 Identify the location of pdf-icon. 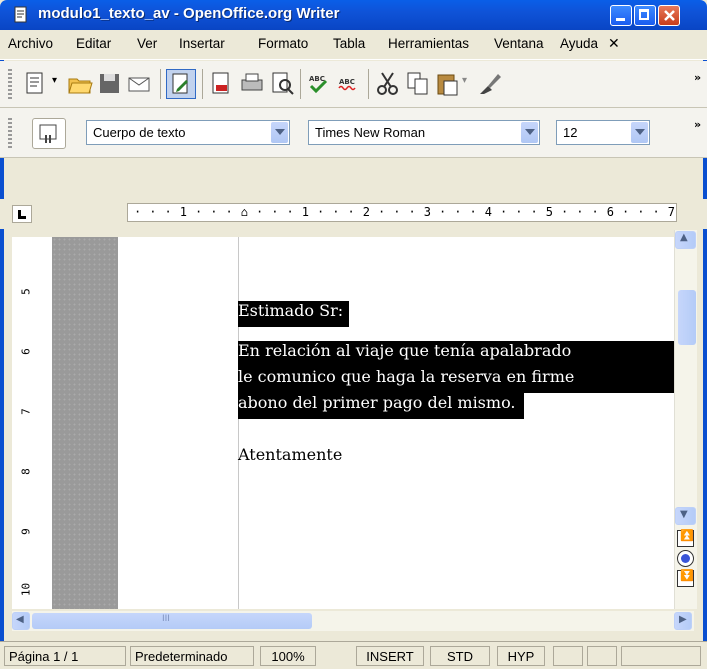
(222, 84).